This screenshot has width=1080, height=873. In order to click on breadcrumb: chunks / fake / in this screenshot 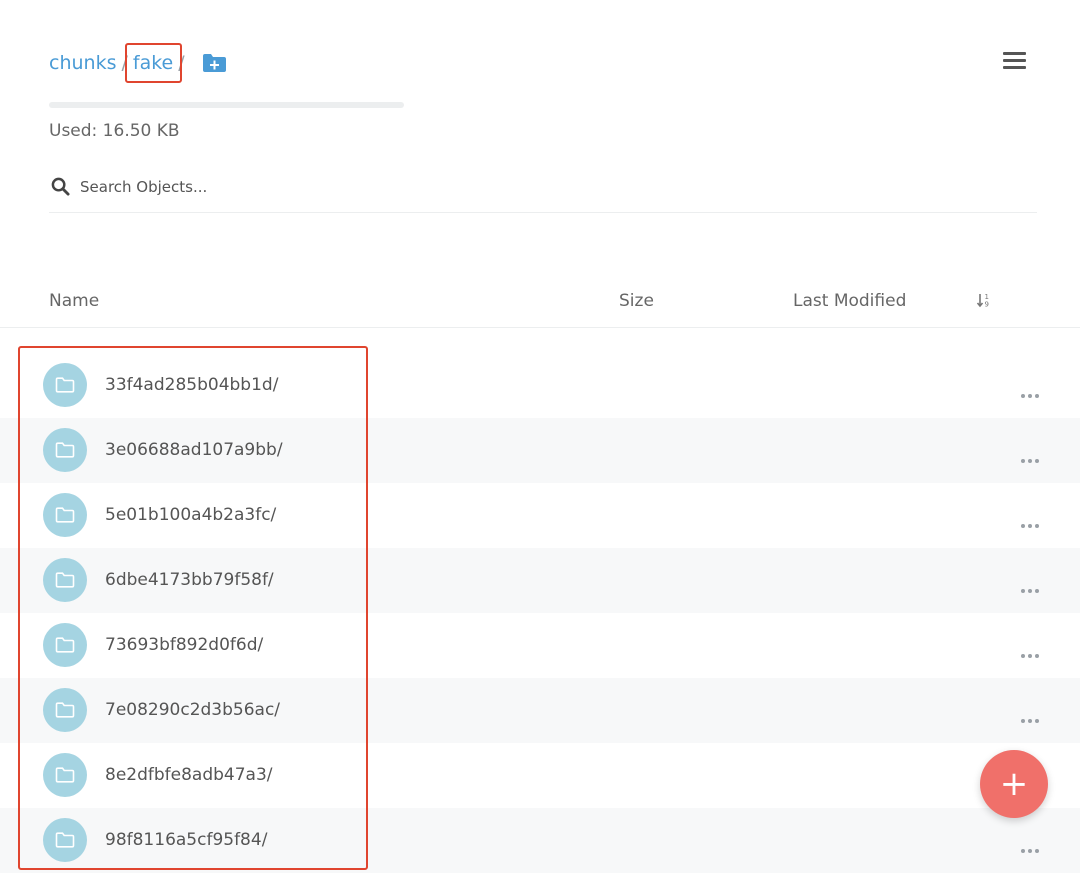, I will do `click(138, 63)`.